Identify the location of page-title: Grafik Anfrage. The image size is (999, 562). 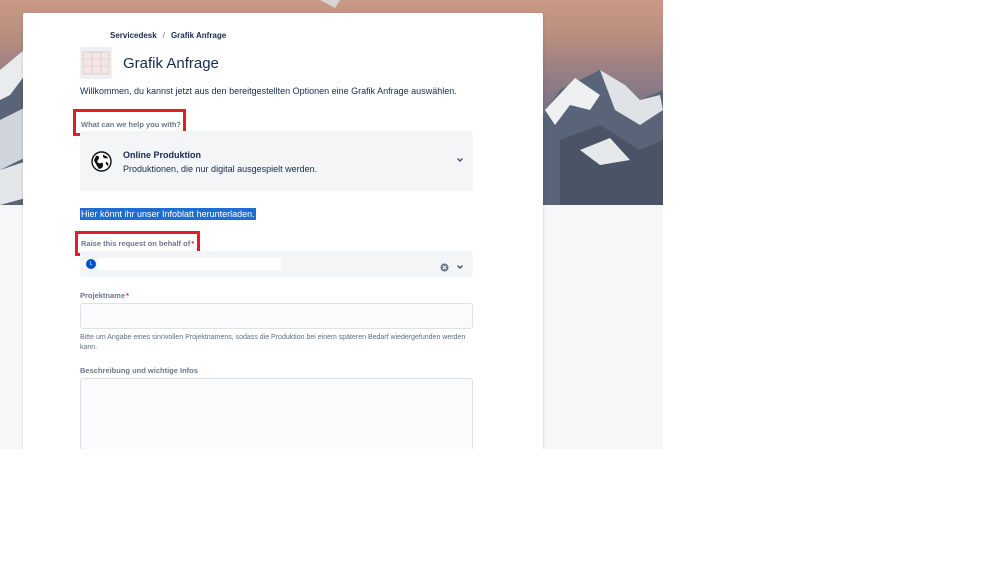
(171, 63).